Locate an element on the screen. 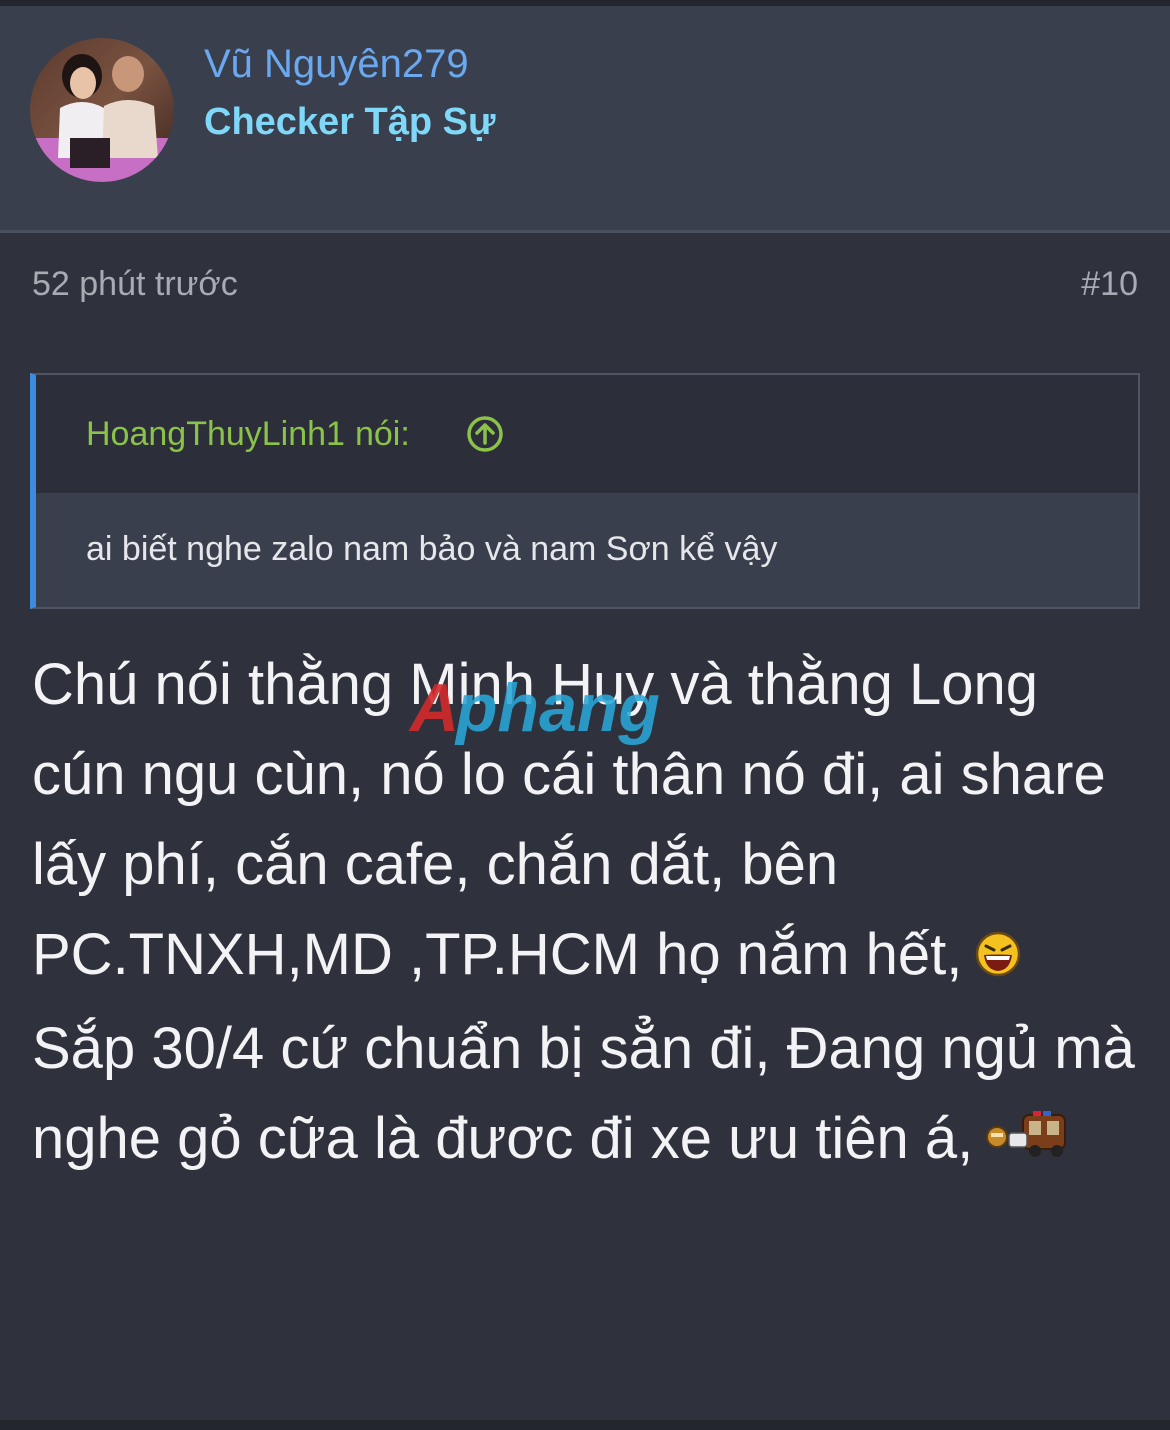  arrow-up-circle-icon is located at coordinates (485, 434).